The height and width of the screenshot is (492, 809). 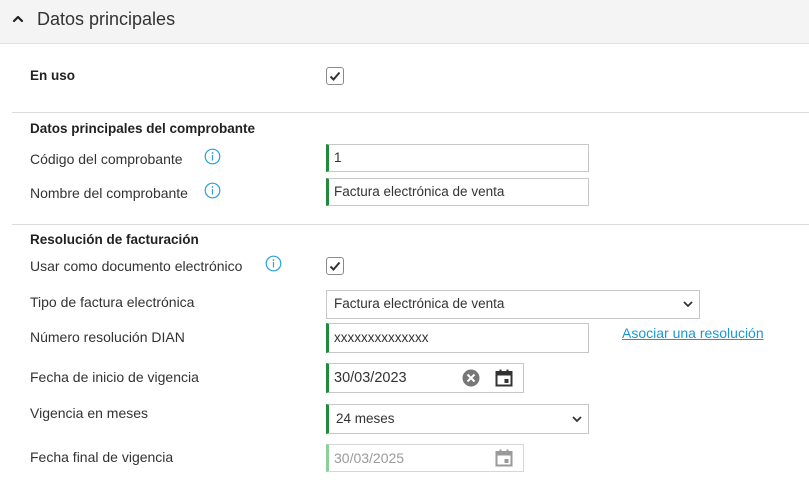 What do you see at coordinates (53, 75) in the screenshot?
I see `en-uso-label: En uso` at bounding box center [53, 75].